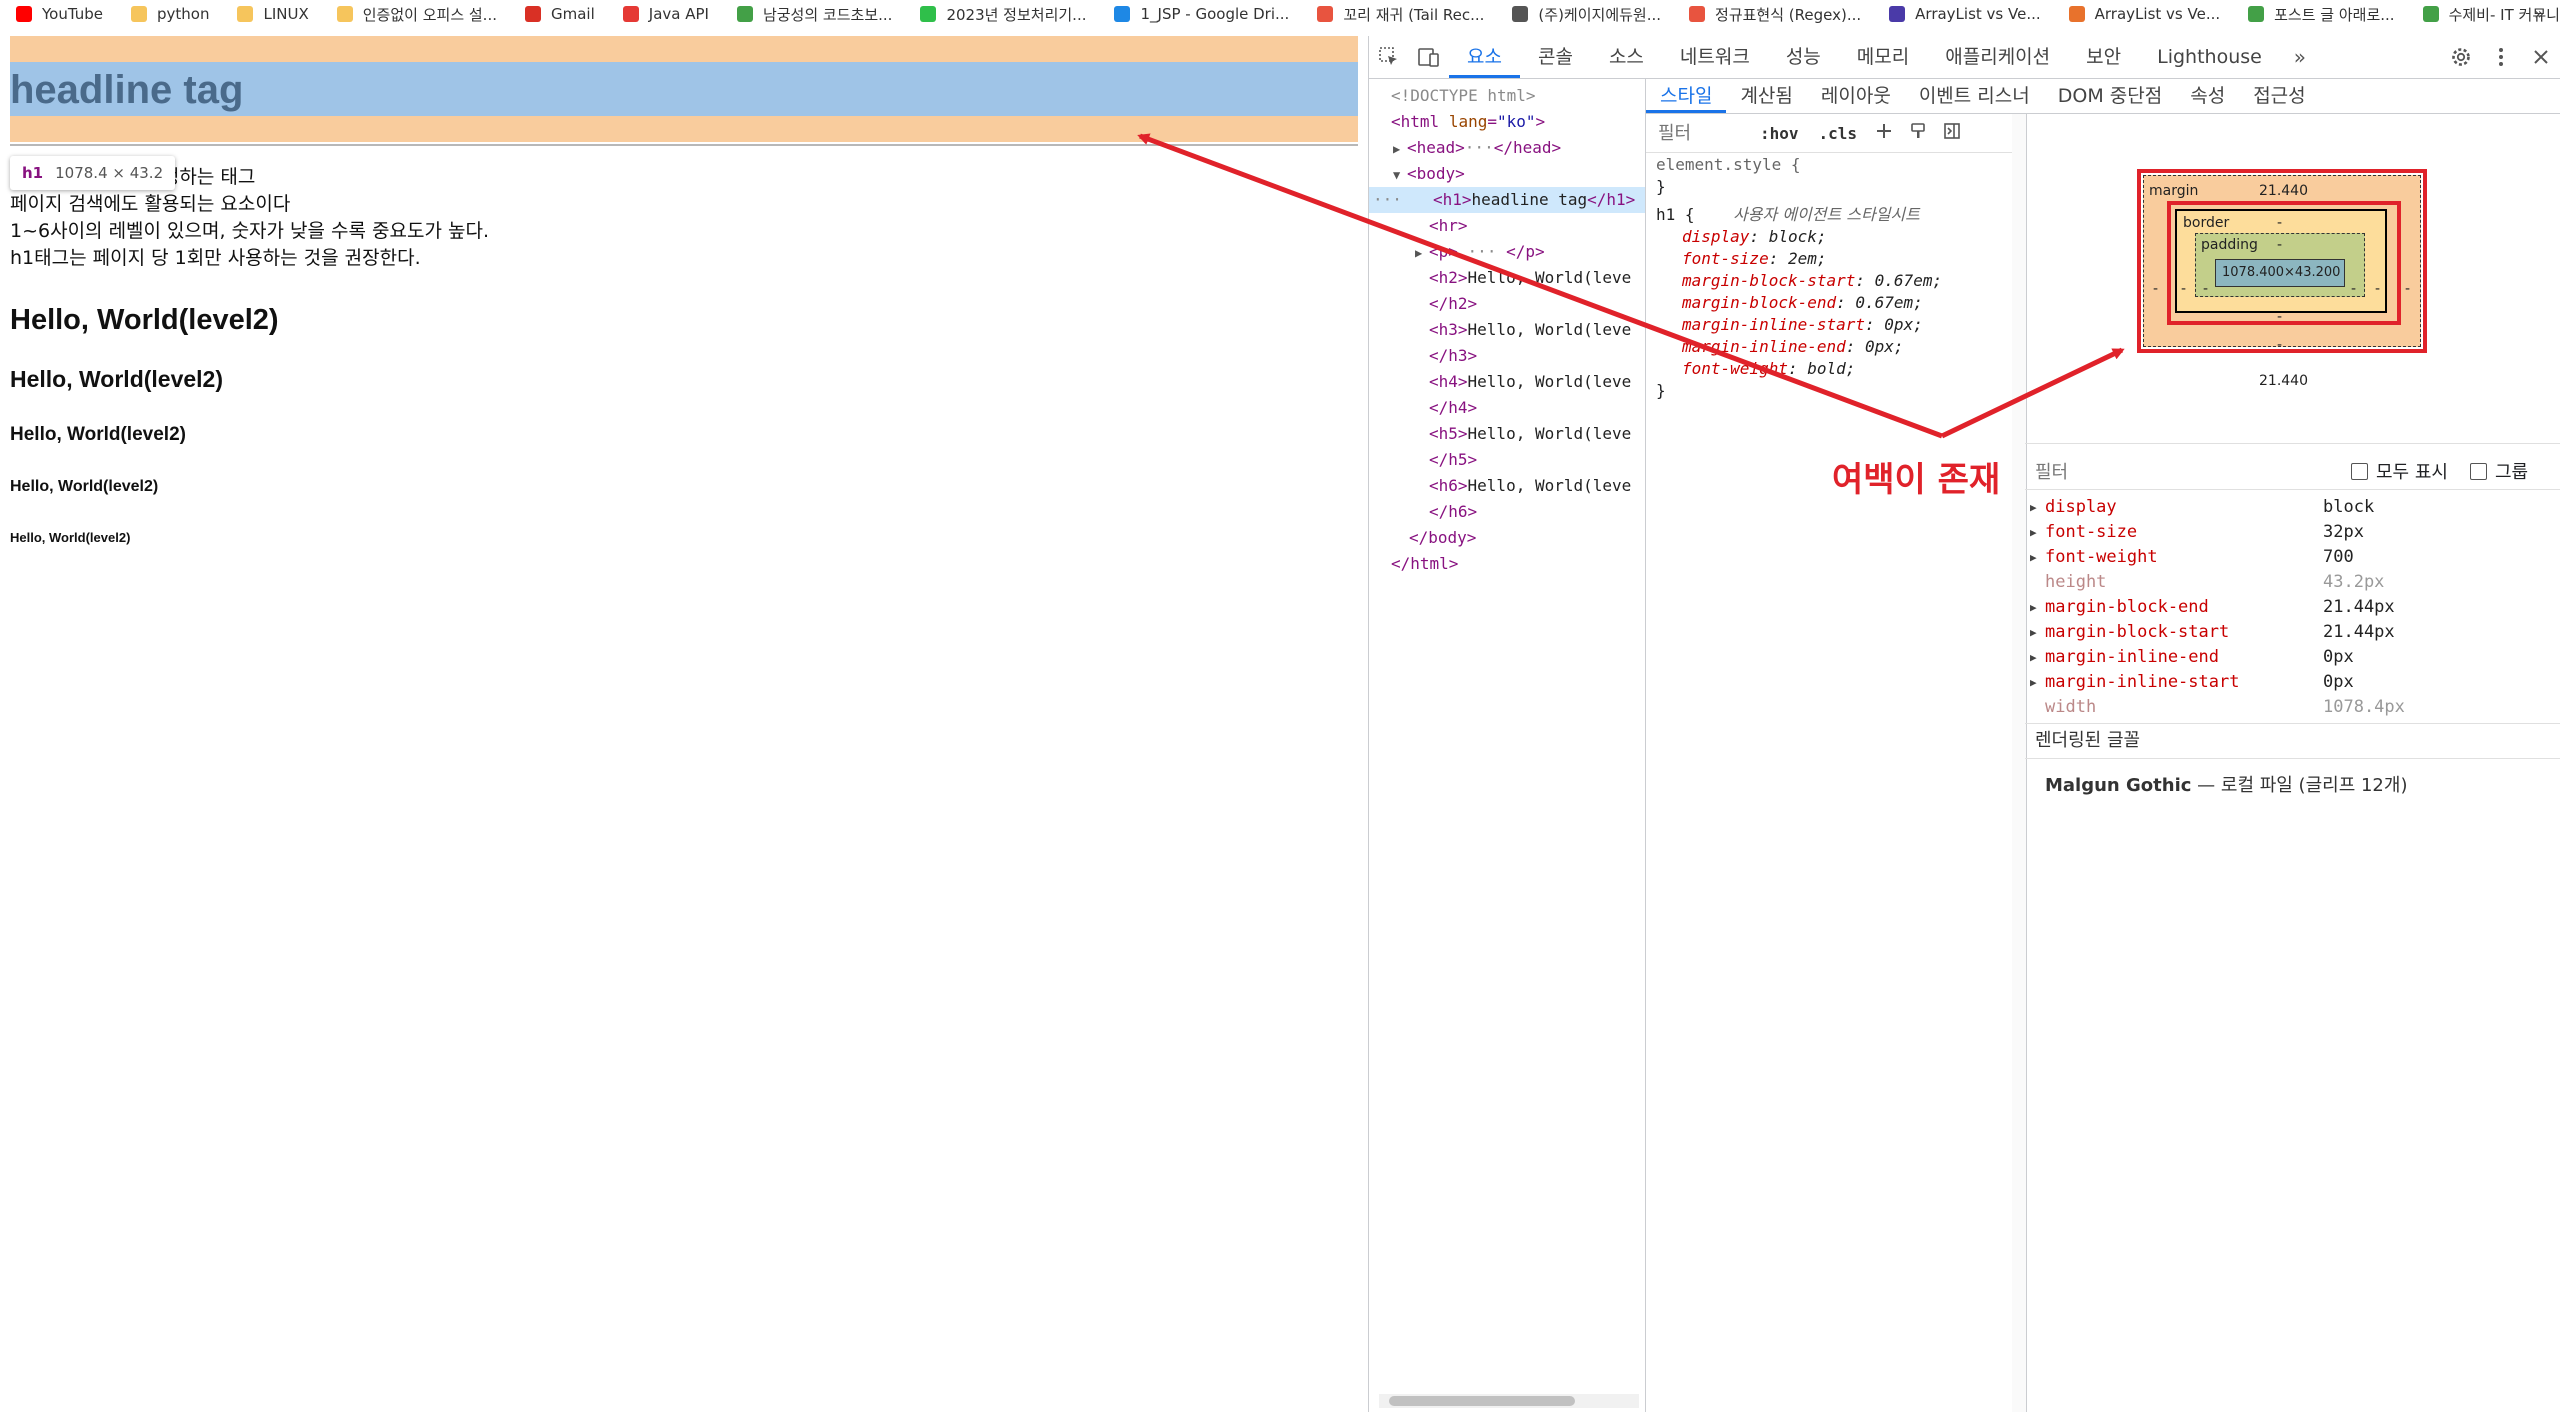  Describe the element at coordinates (1698, 133) in the screenshot. I see `styles-filter-input` at that location.